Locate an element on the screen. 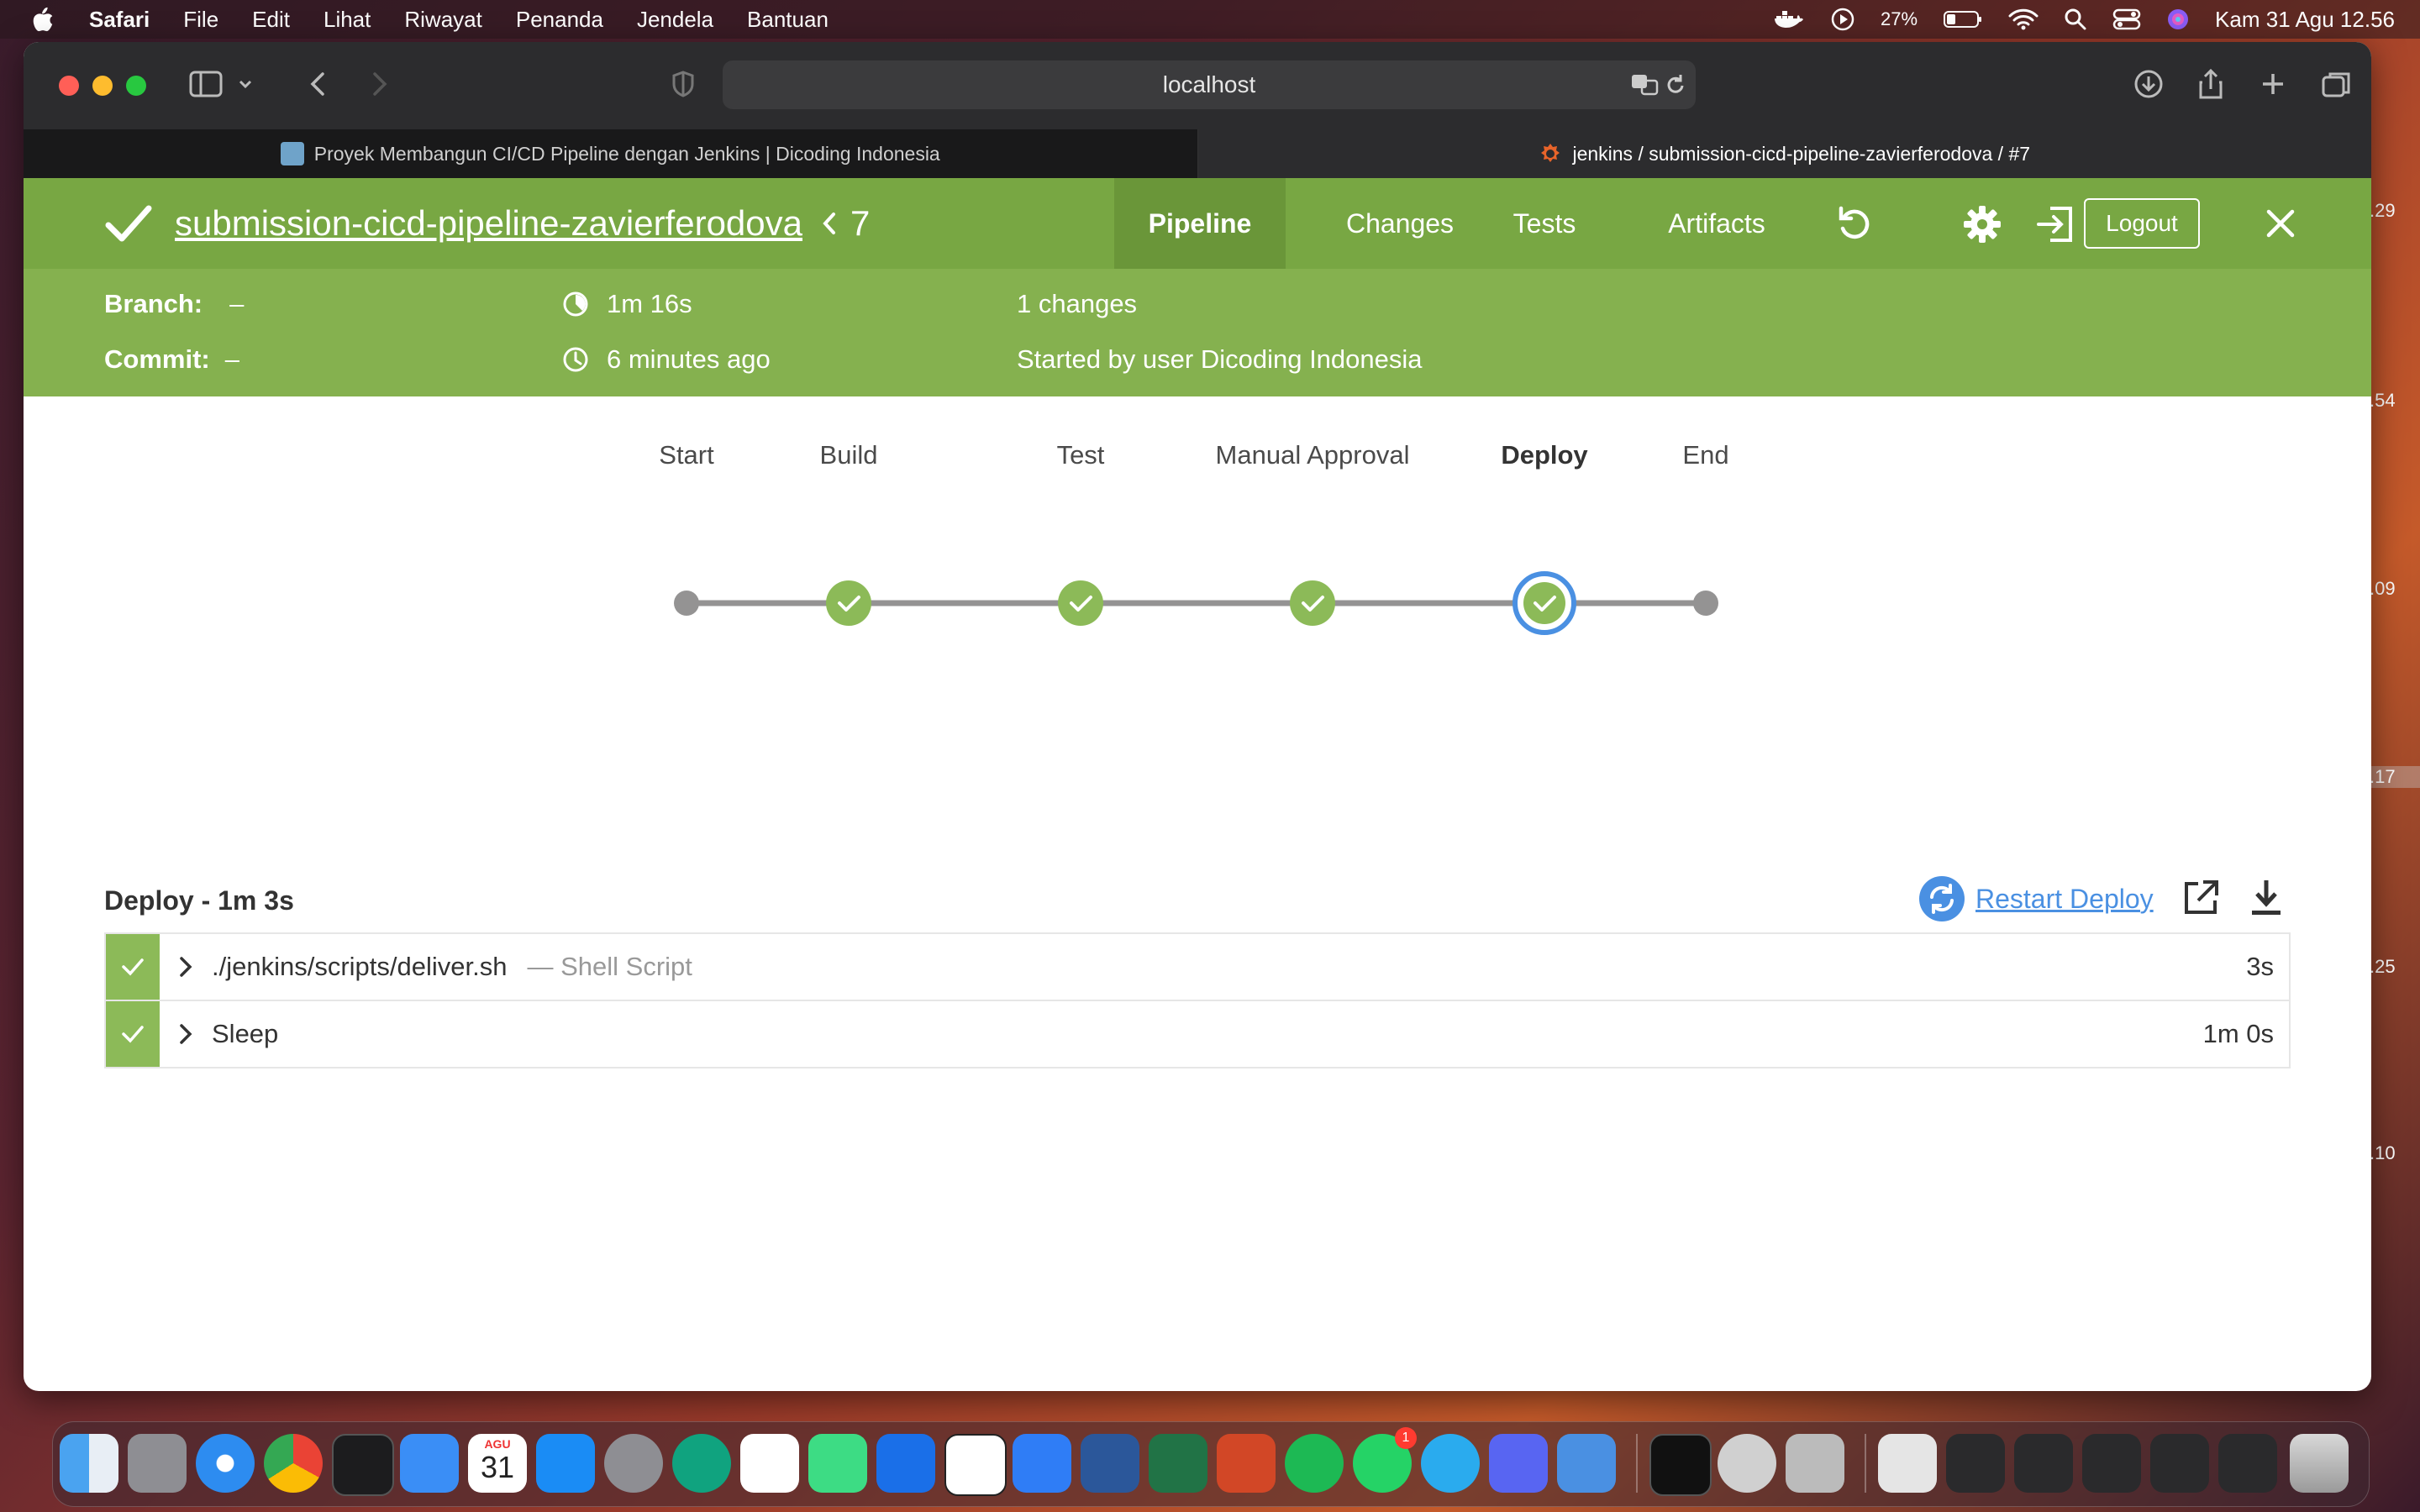 The height and width of the screenshot is (1512, 2420). clock-icon is located at coordinates (575, 359).